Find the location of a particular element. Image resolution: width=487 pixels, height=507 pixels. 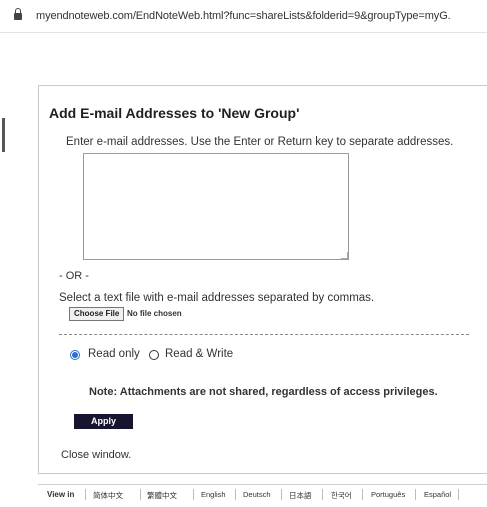

lang-link-korean: 한국어 is located at coordinates (341, 495).